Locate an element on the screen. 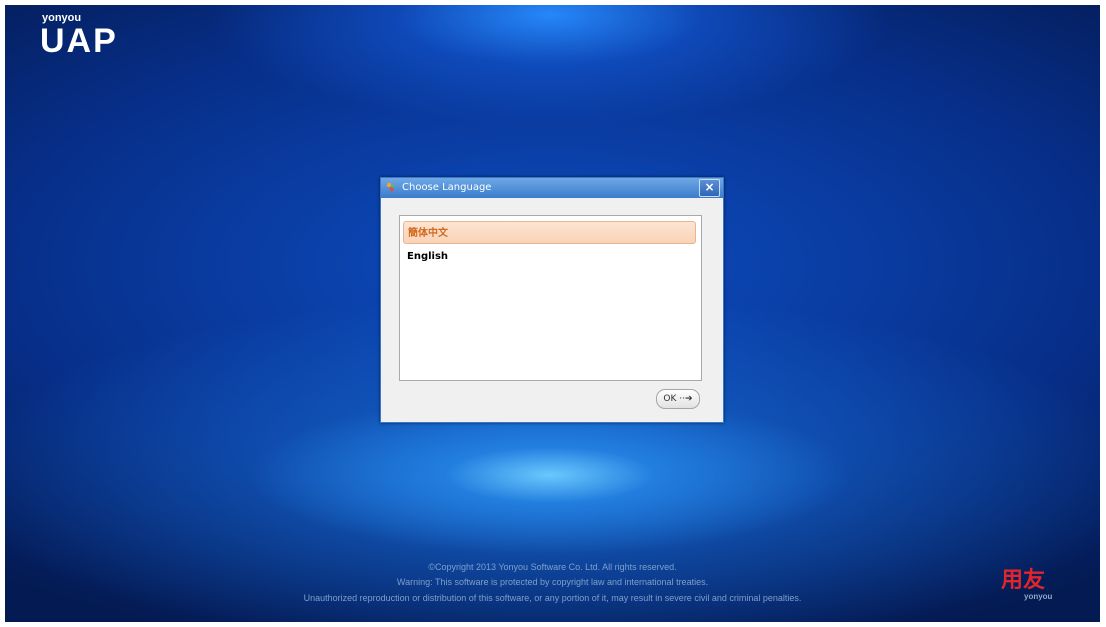  language-item-english: English is located at coordinates (549, 256).